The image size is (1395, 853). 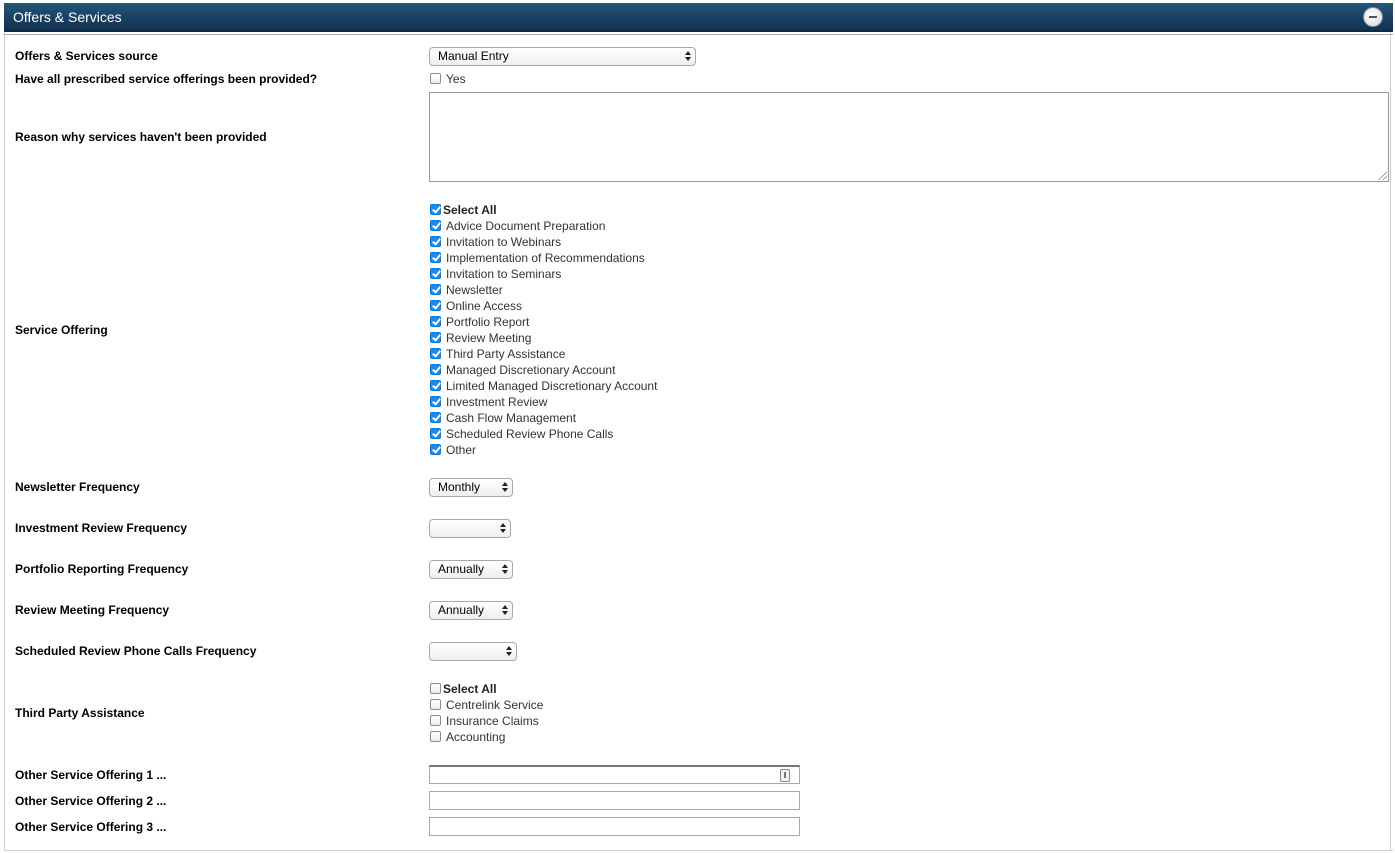 What do you see at coordinates (459, 487) in the screenshot?
I see `newsletter-frequency-value: Monthly` at bounding box center [459, 487].